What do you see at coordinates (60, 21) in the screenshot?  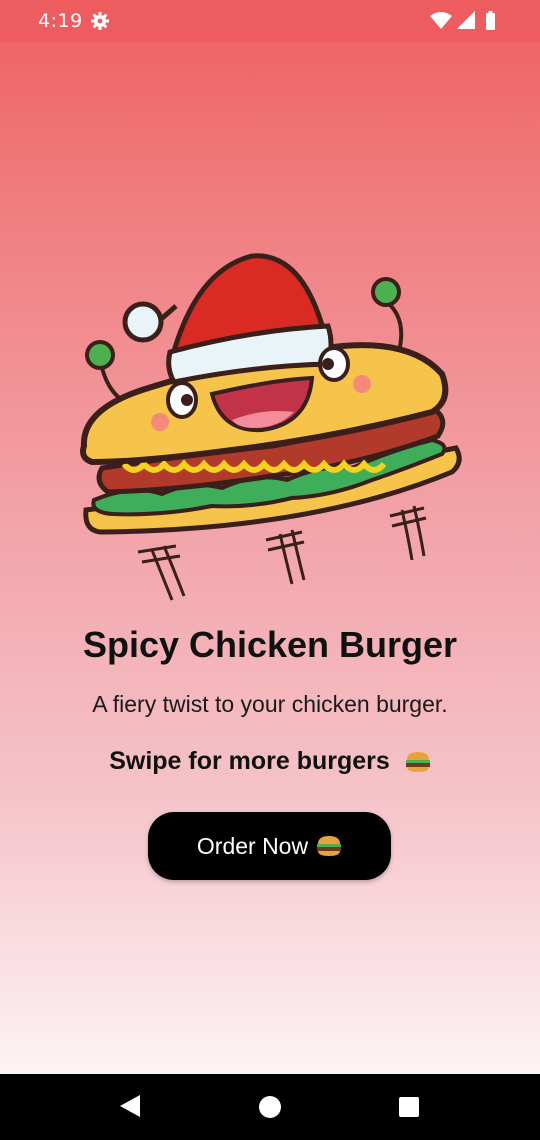 I see `status-time: 4:19` at bounding box center [60, 21].